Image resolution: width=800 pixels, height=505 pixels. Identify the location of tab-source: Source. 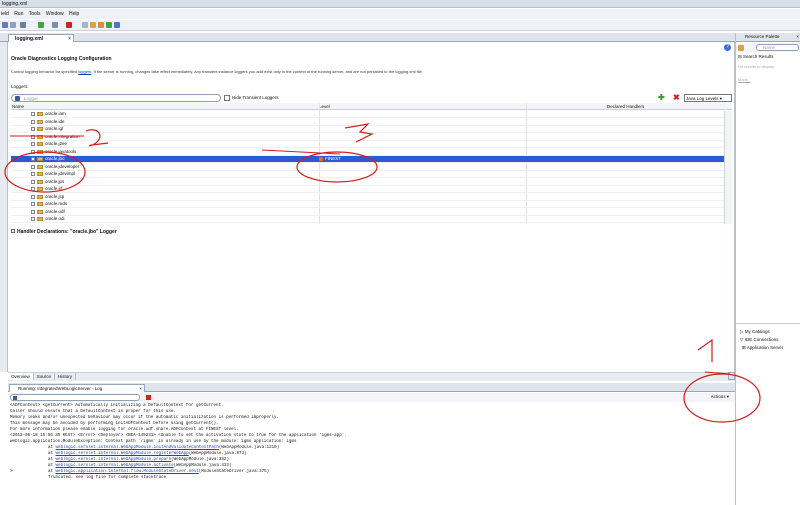
(45, 376).